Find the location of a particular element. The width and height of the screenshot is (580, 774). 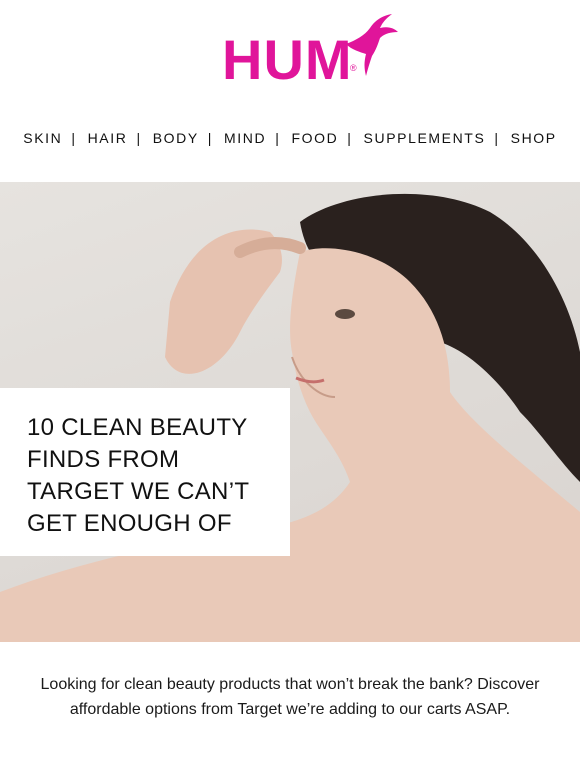

hum-logo: HUM ® is located at coordinates (312, 50).